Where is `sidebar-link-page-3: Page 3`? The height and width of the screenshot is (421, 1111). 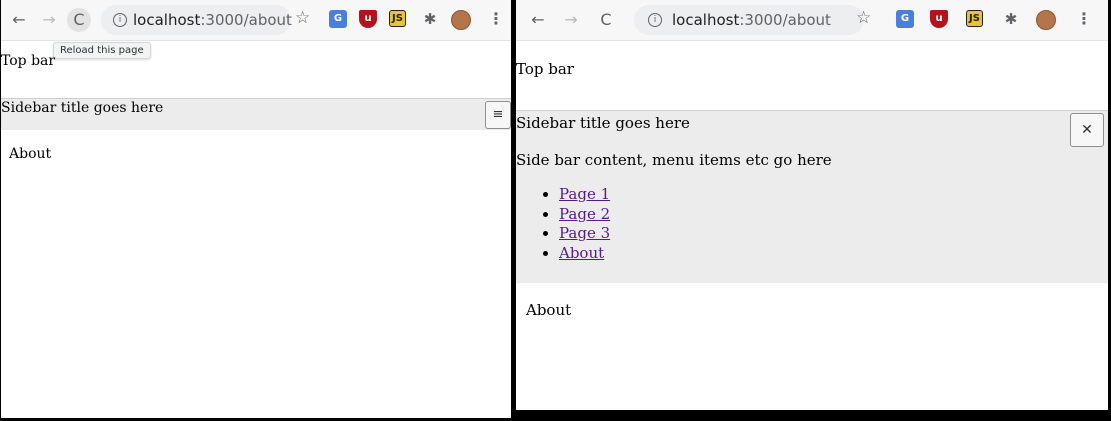
sidebar-link-page-3: Page 3 is located at coordinates (584, 233).